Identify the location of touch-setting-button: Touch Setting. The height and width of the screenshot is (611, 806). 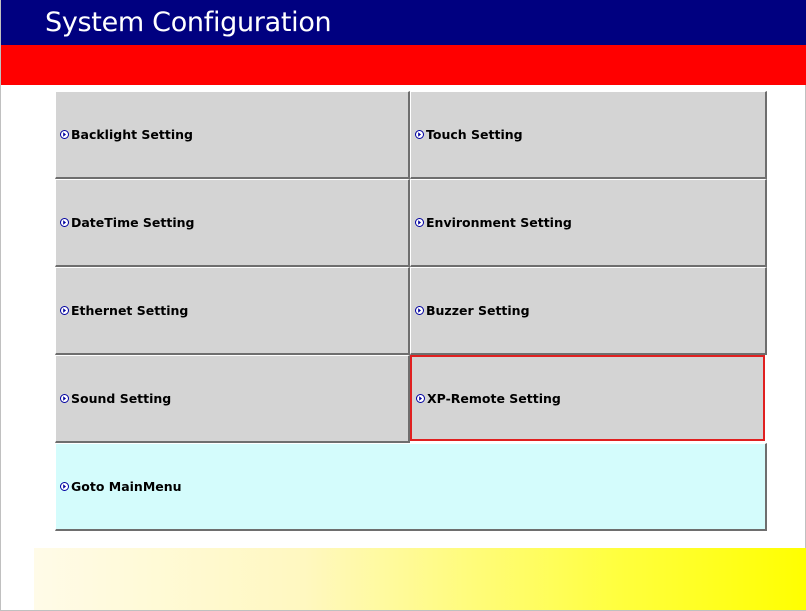
(588, 135).